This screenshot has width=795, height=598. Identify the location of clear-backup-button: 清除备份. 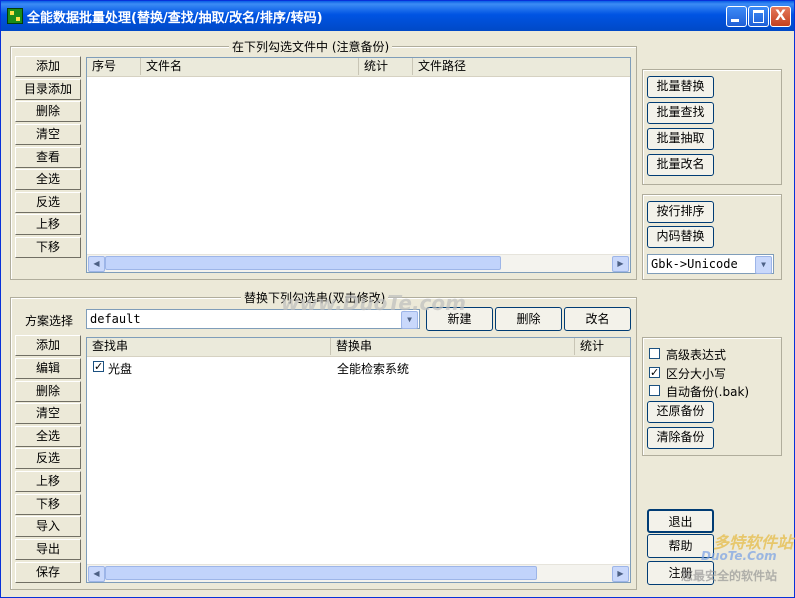
(680, 438).